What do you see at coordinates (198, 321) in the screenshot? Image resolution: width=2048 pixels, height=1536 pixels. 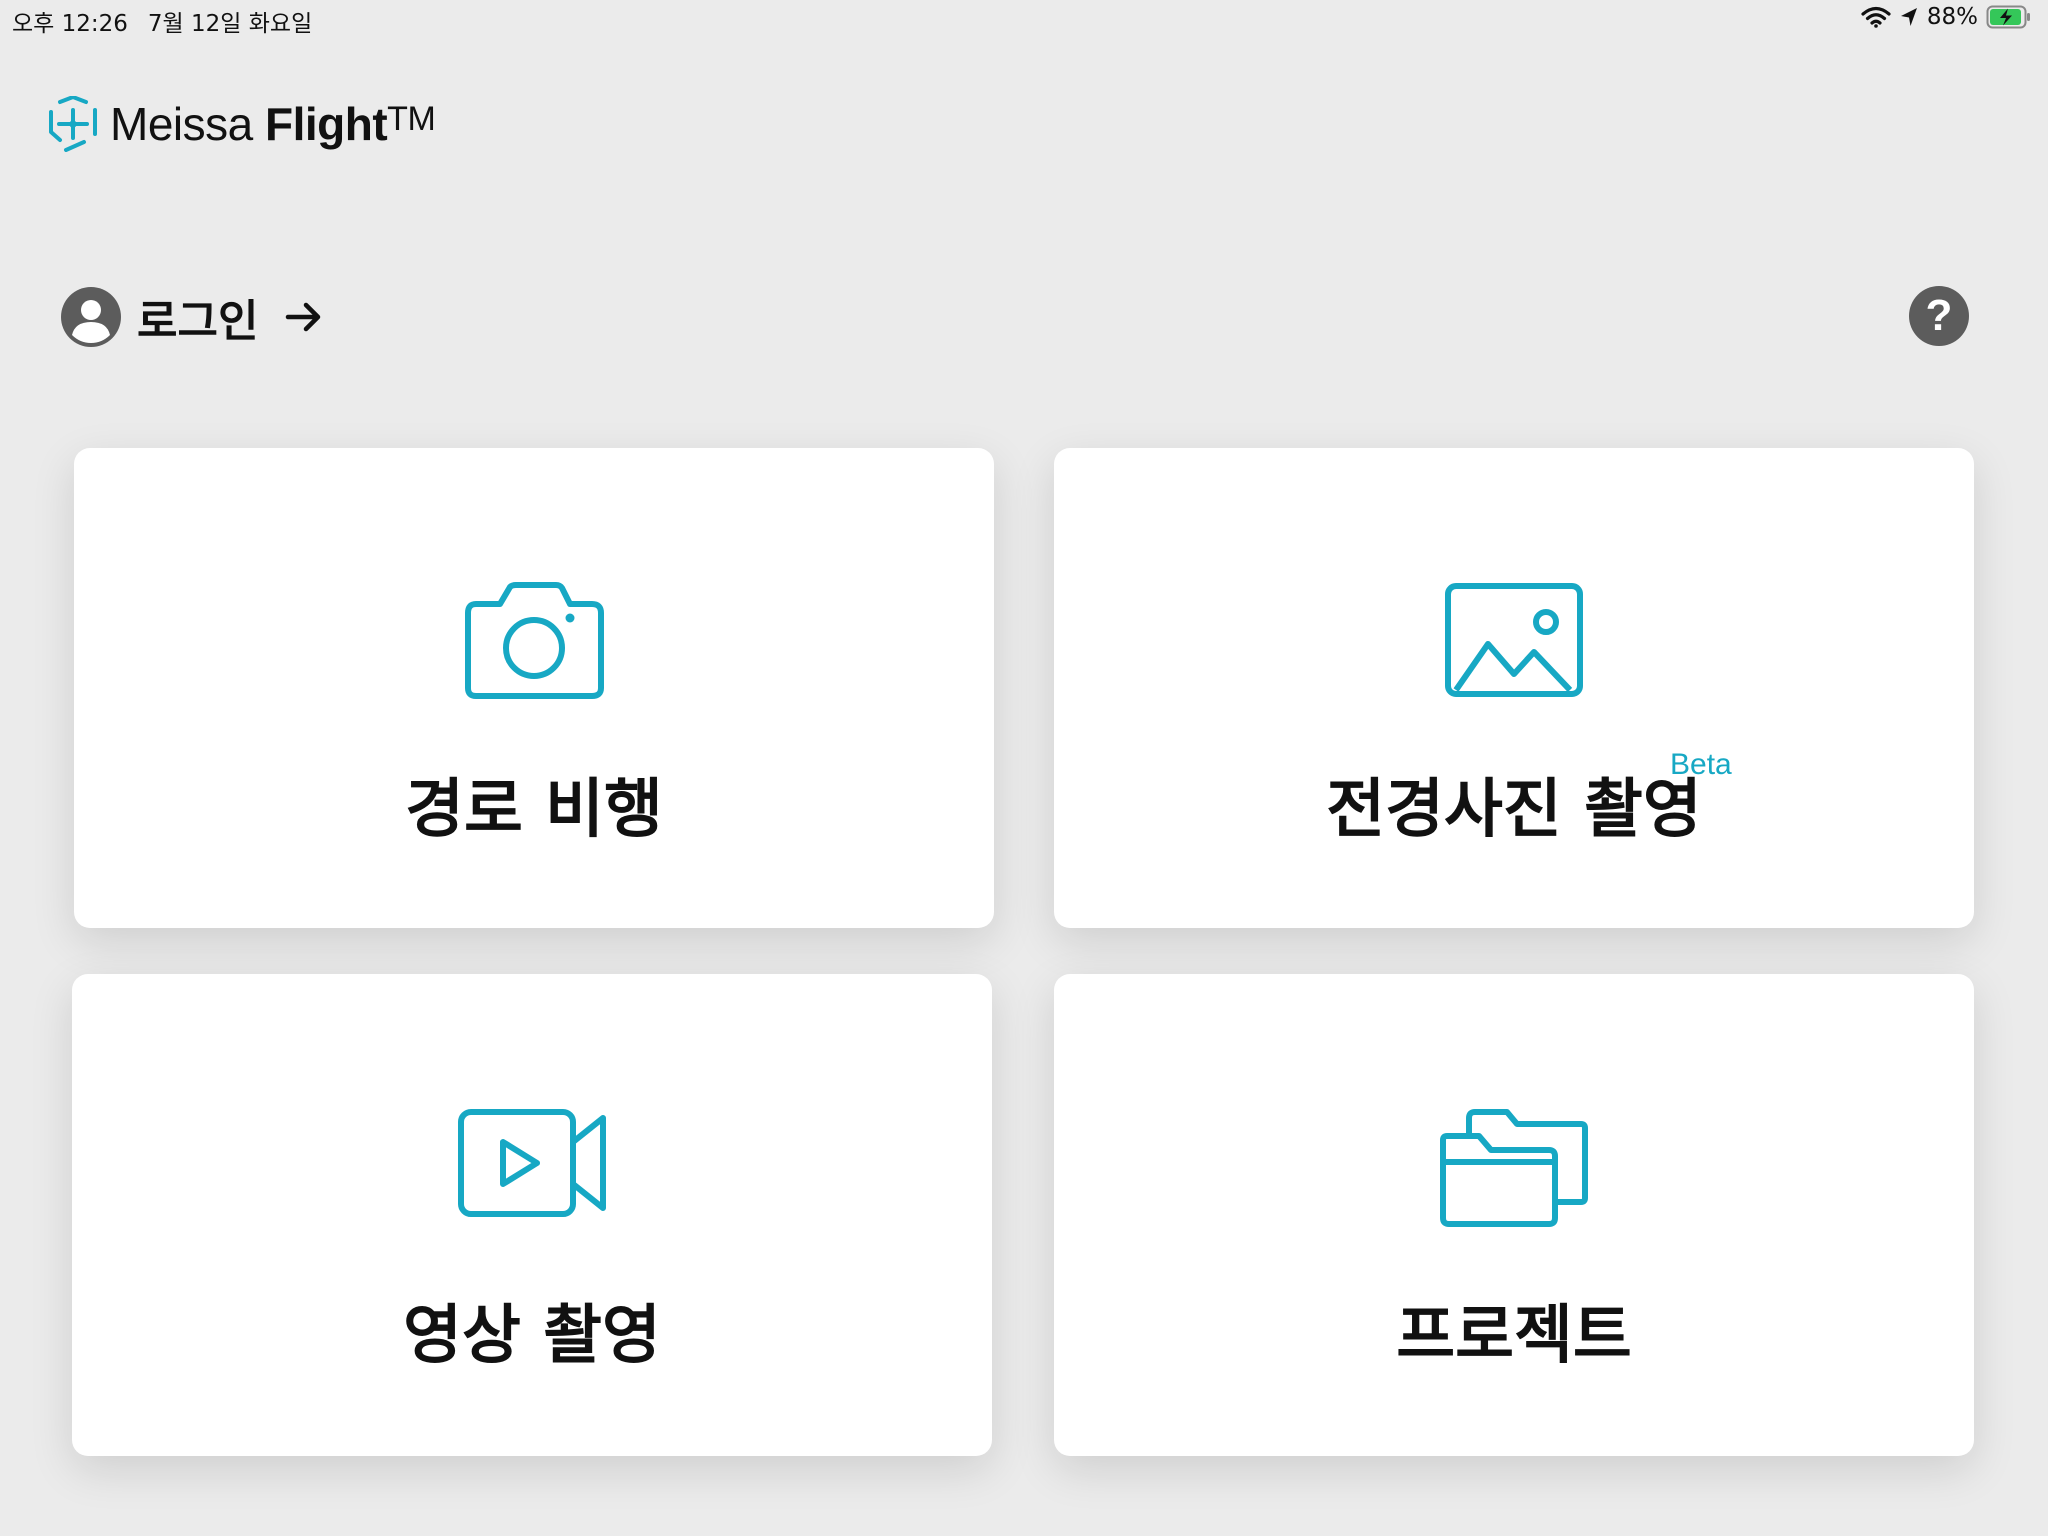 I see `login-label: 로그인` at bounding box center [198, 321].